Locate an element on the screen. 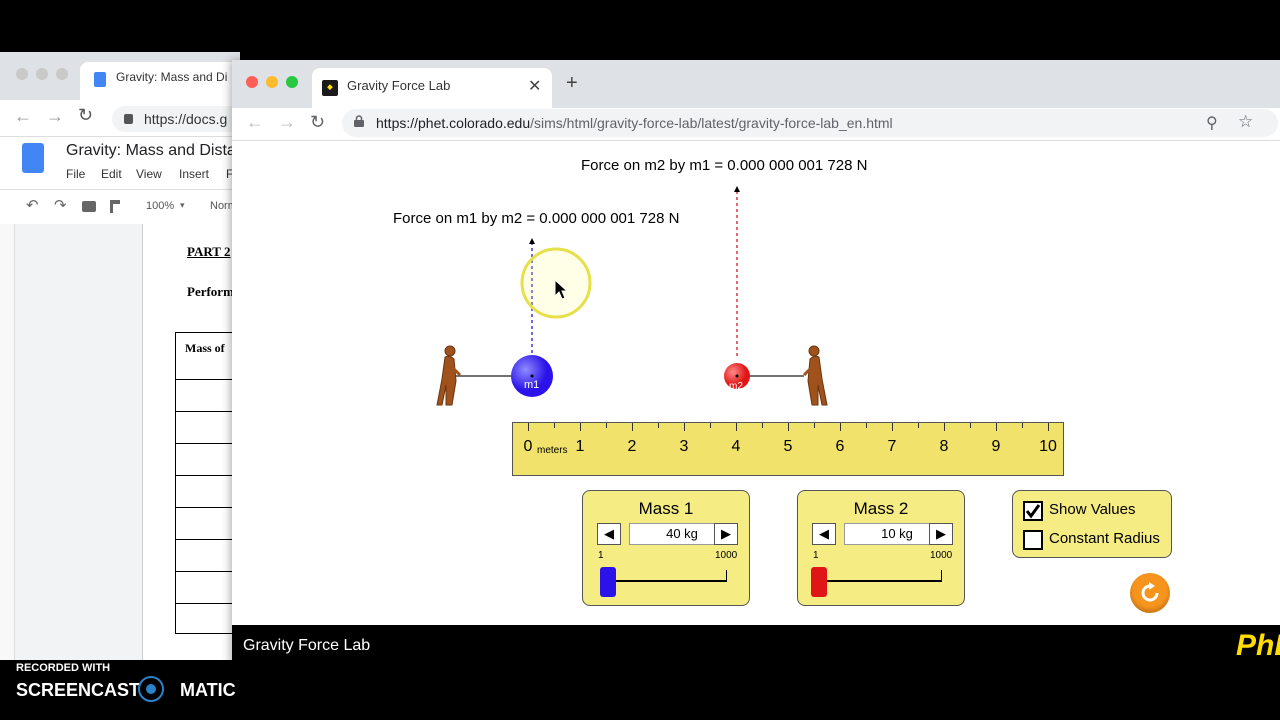 This screenshot has width=1280, height=720. docs-toolbar: ↶ ↷ 100% ▾ Norm is located at coordinates (120, 207).